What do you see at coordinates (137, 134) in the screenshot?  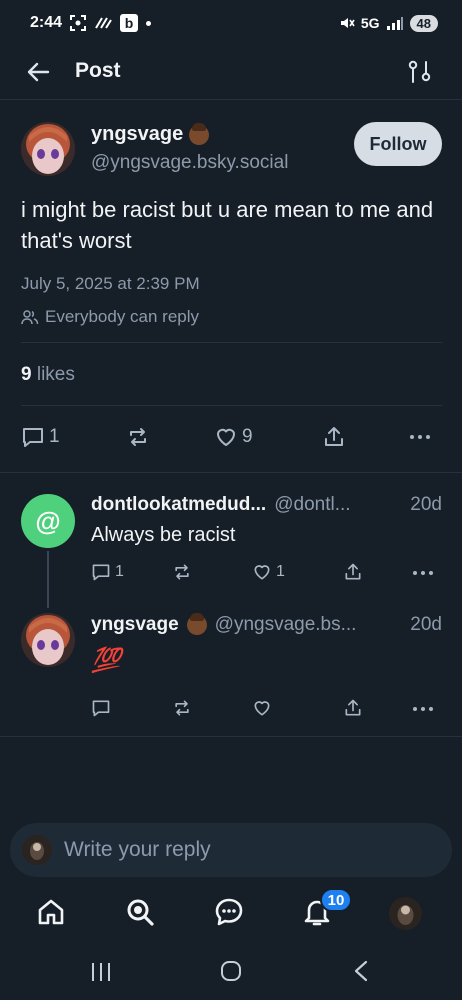 I see `author-name-text: yngsvage` at bounding box center [137, 134].